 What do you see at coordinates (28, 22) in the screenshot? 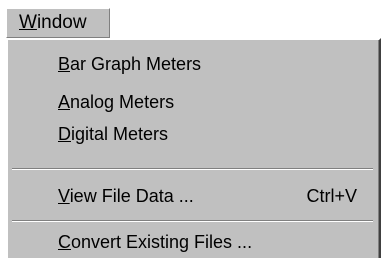
I see `window-menu-mnemonic: W` at bounding box center [28, 22].